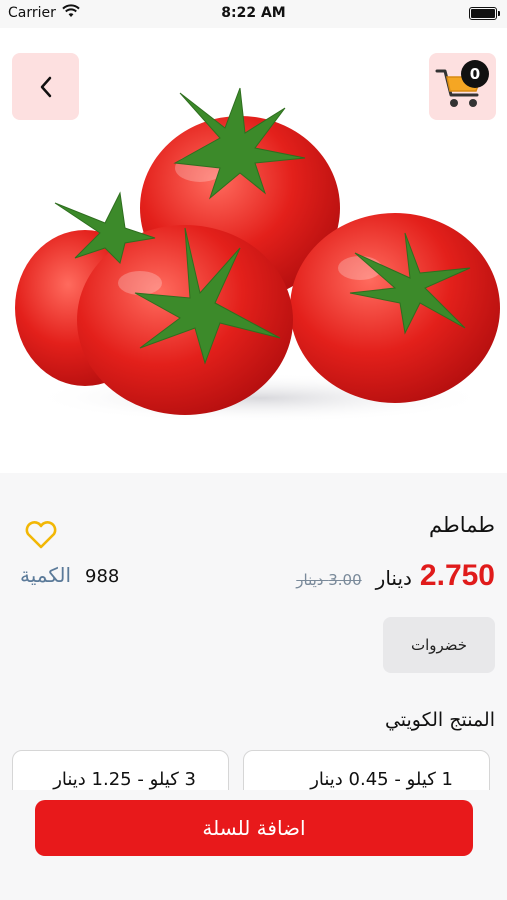 The width and height of the screenshot is (507, 900). I want to click on options-section-title: المنتج الكويتي, so click(439, 720).